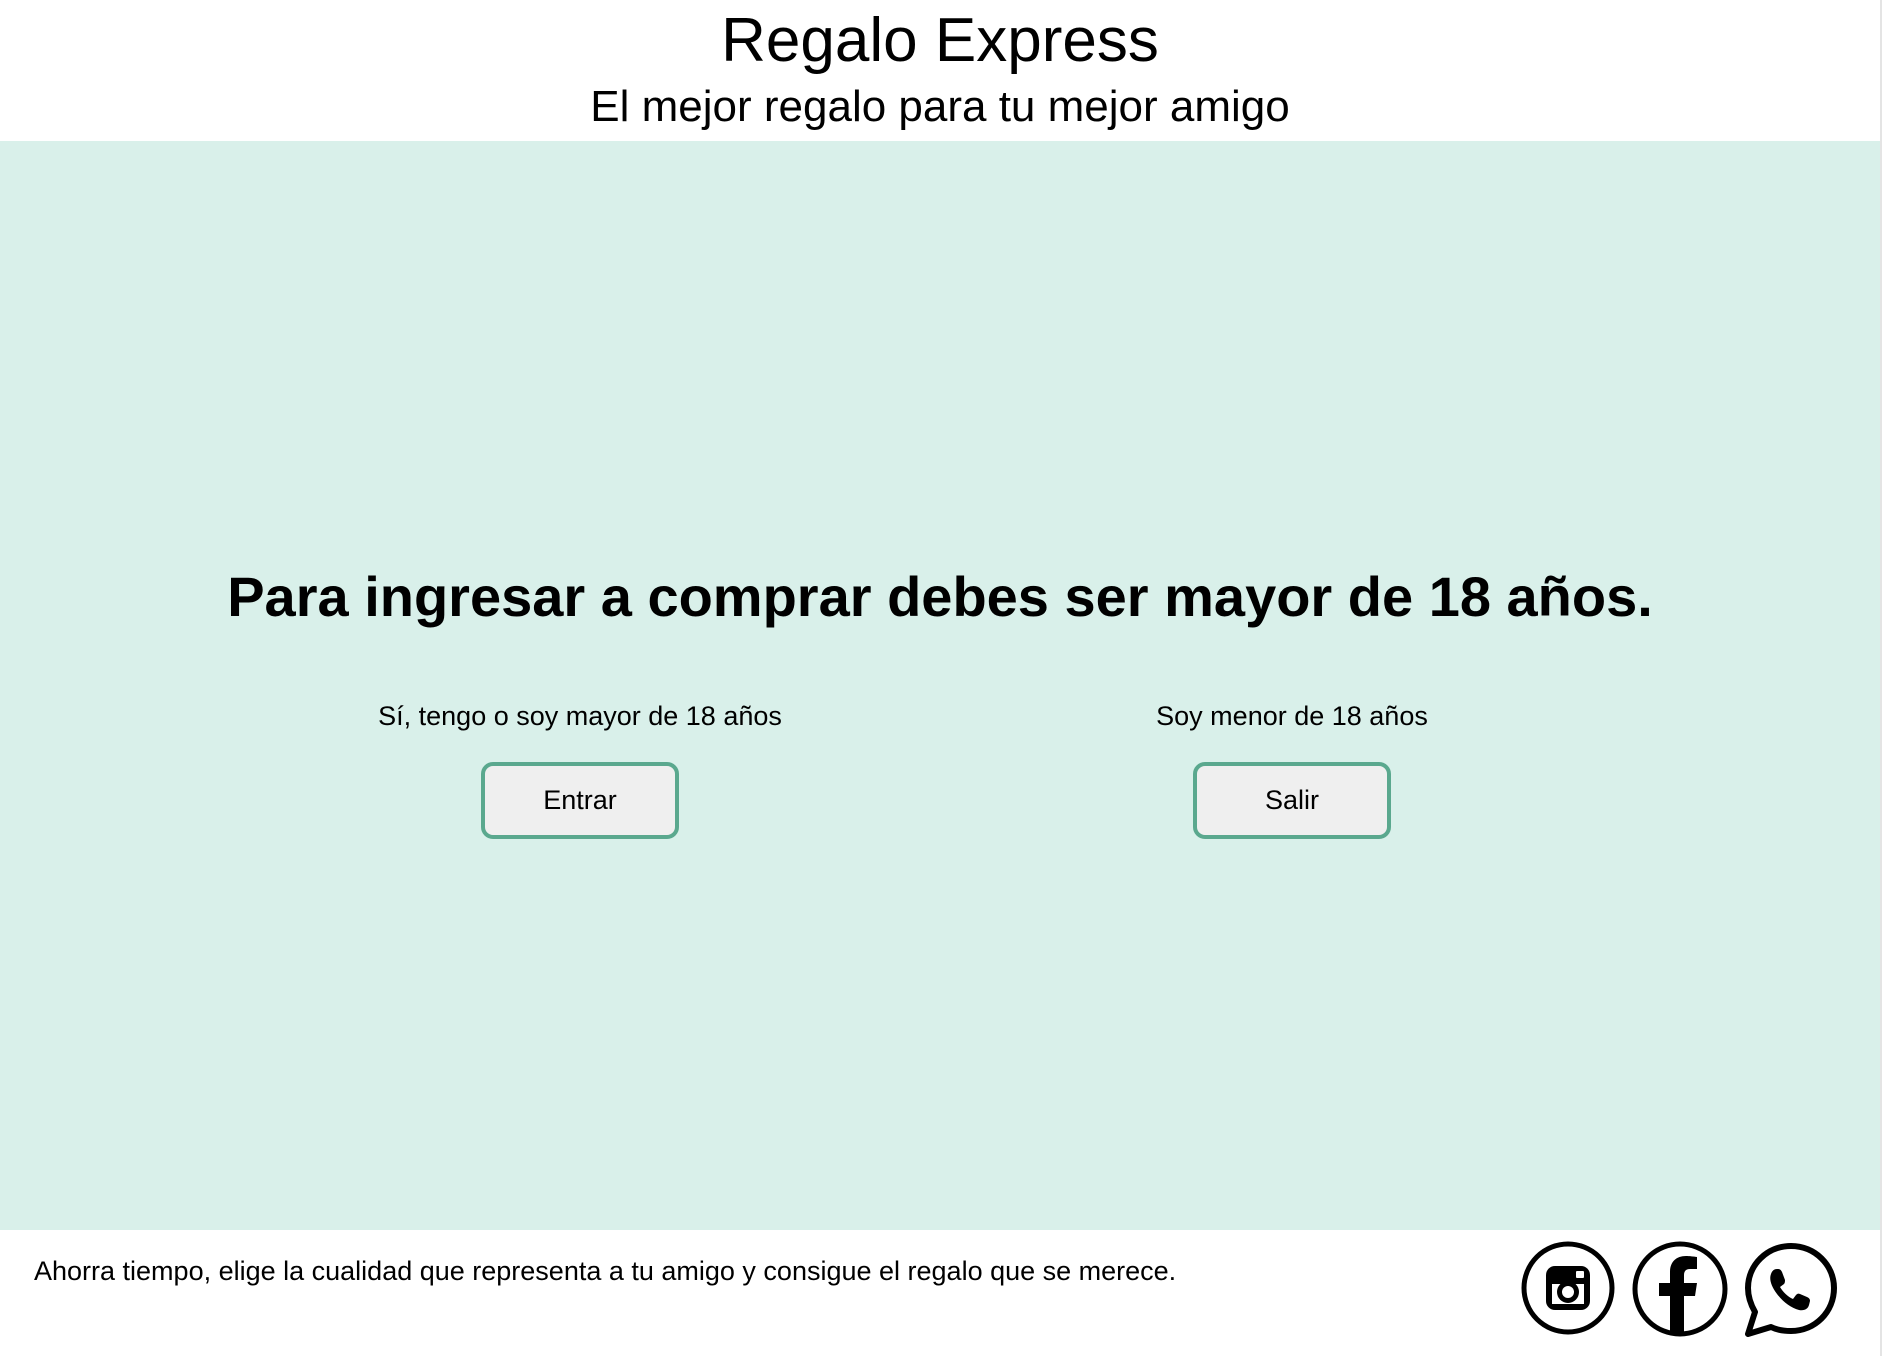 This screenshot has width=1884, height=1356. Describe the element at coordinates (1791, 1290) in the screenshot. I see `whatsapp-icon` at that location.